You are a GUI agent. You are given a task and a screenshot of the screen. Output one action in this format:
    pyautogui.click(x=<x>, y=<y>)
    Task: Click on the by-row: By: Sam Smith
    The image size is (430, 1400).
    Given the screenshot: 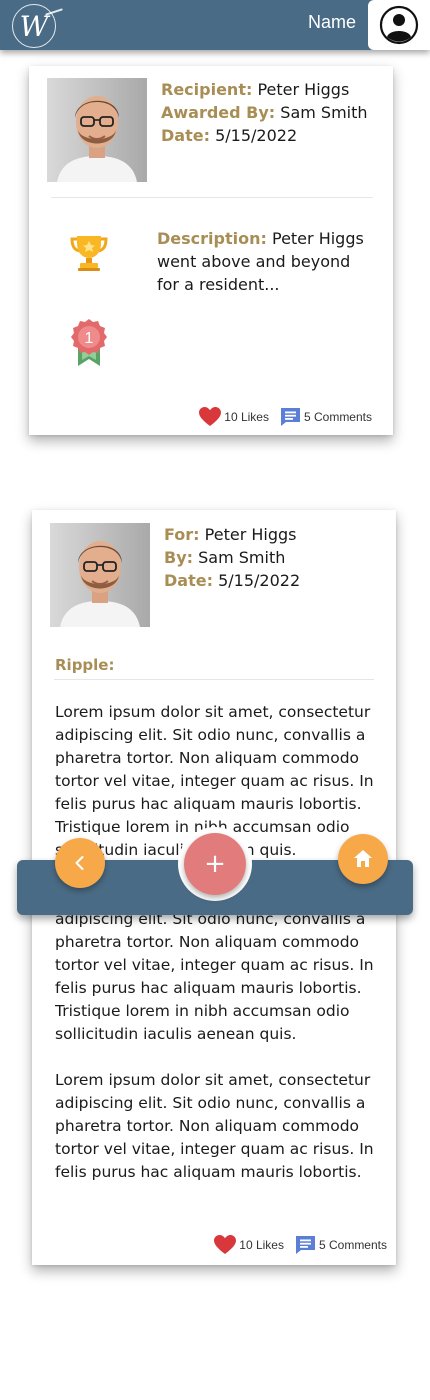 What is the action you would take?
    pyautogui.click(x=232, y=557)
    